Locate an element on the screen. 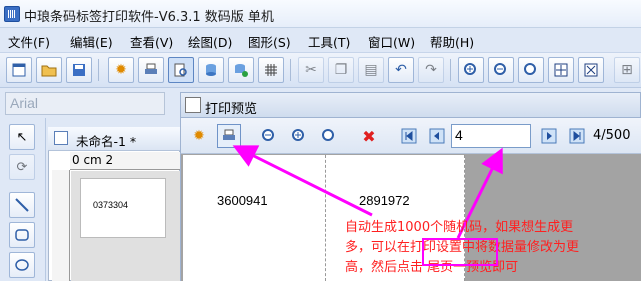  annotation-line-2-a: 多，可以在 is located at coordinates (378, 247).